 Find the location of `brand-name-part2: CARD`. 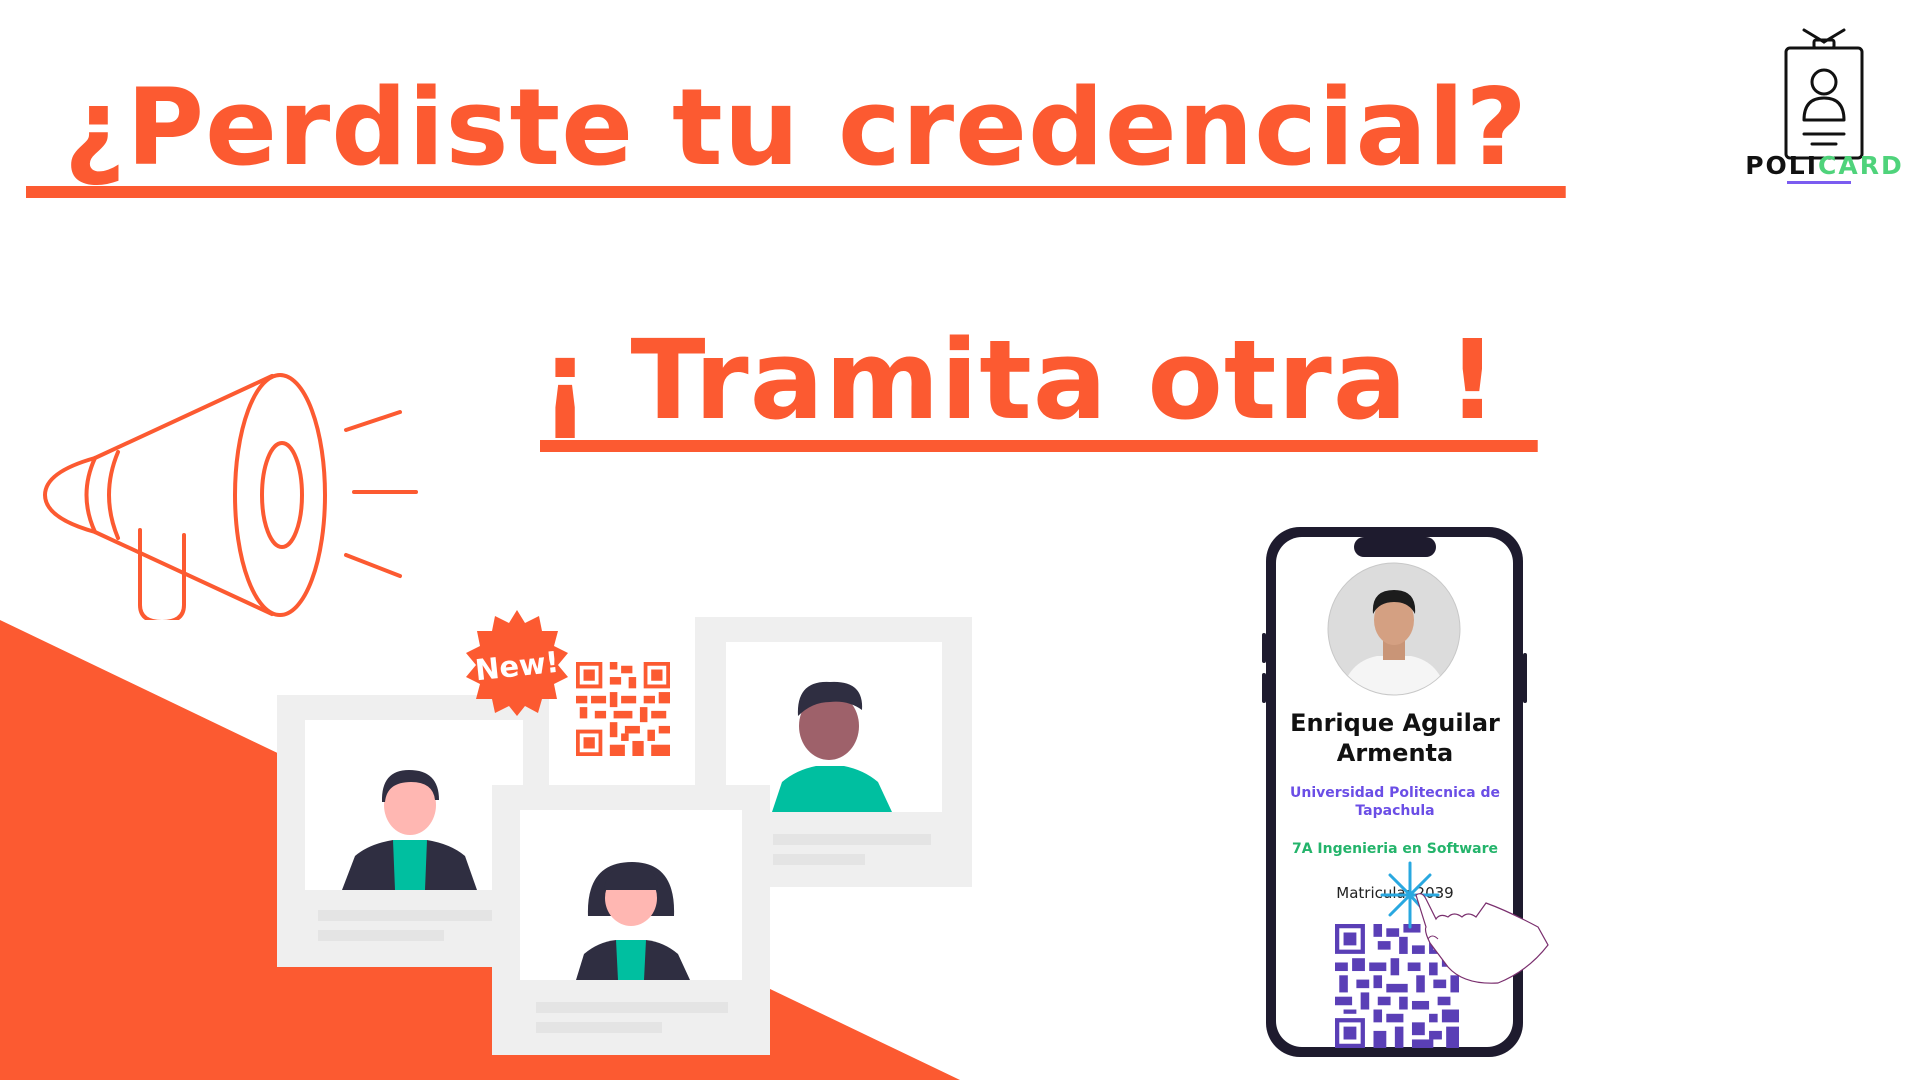

brand-name-part2: CARD is located at coordinates (1861, 165).